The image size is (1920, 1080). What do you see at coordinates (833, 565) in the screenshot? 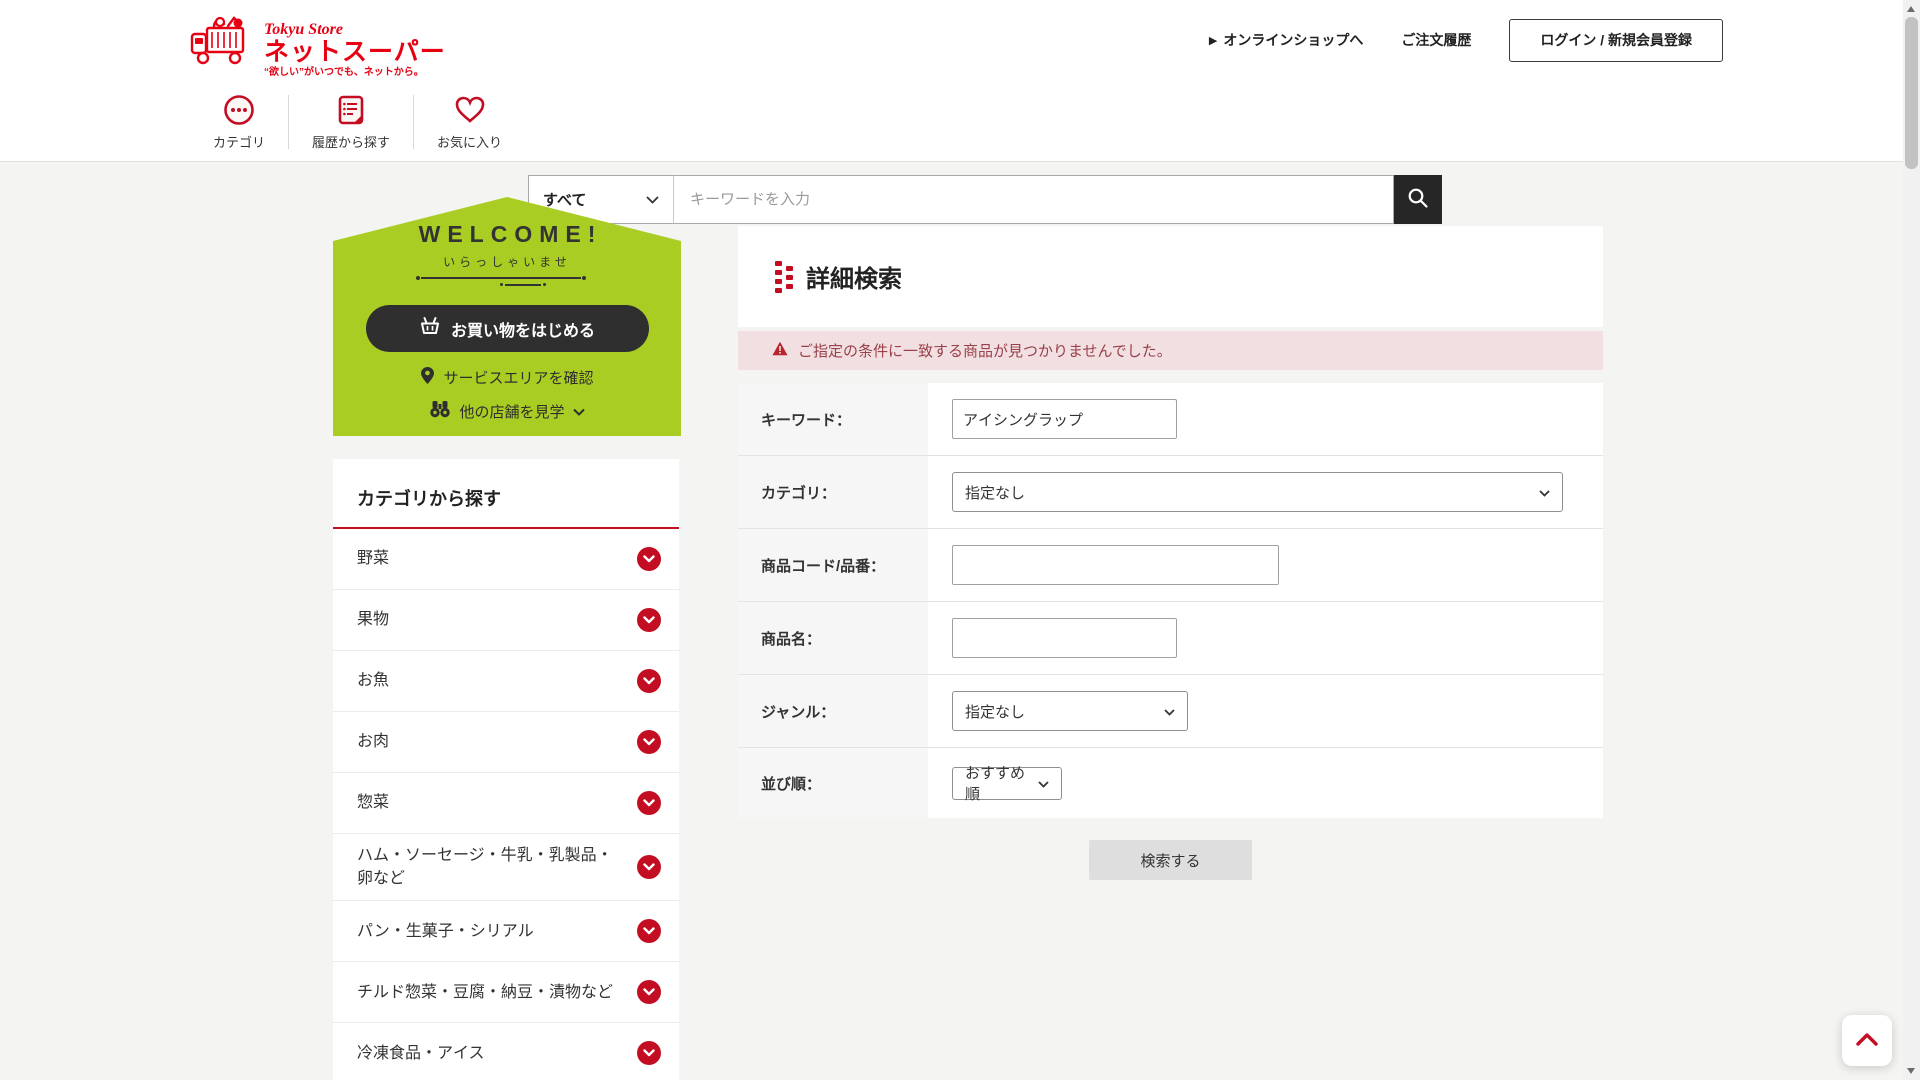
I see `field-label: 商品コード/品番：` at bounding box center [833, 565].